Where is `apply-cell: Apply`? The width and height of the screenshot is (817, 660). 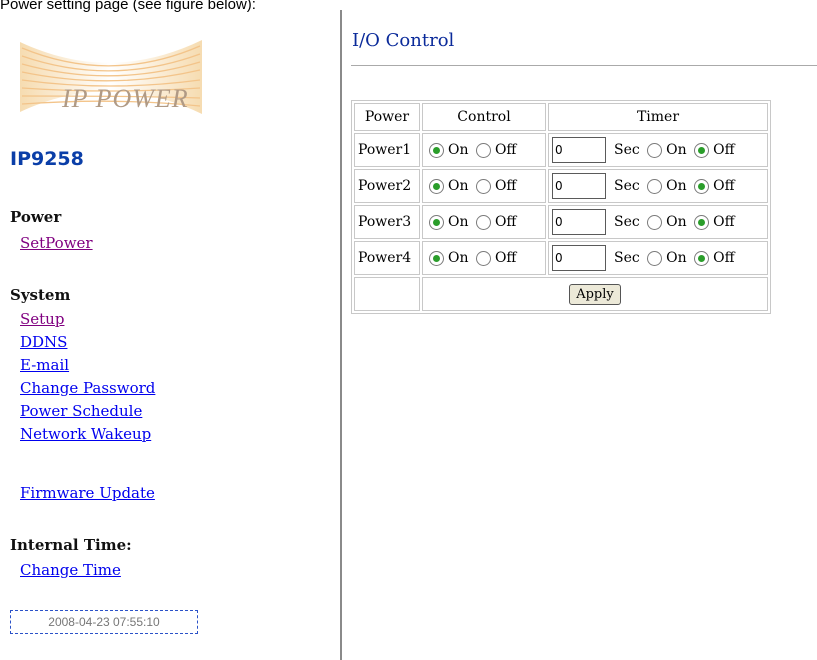 apply-cell: Apply is located at coordinates (595, 294).